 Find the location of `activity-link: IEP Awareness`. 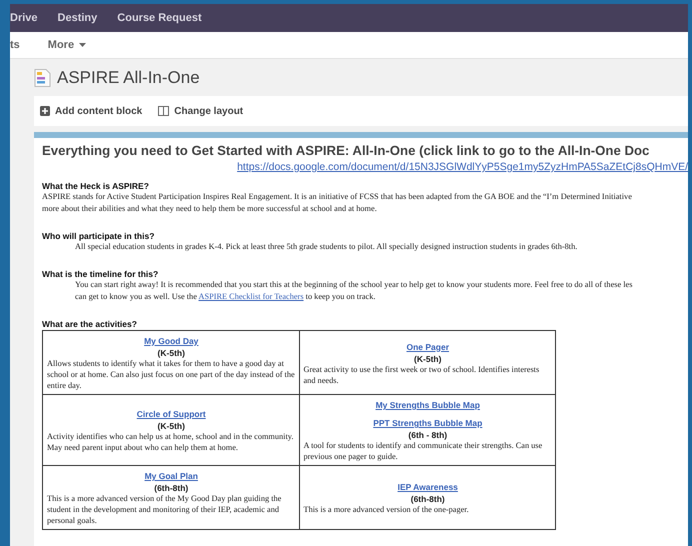

activity-link: IEP Awareness is located at coordinates (428, 487).